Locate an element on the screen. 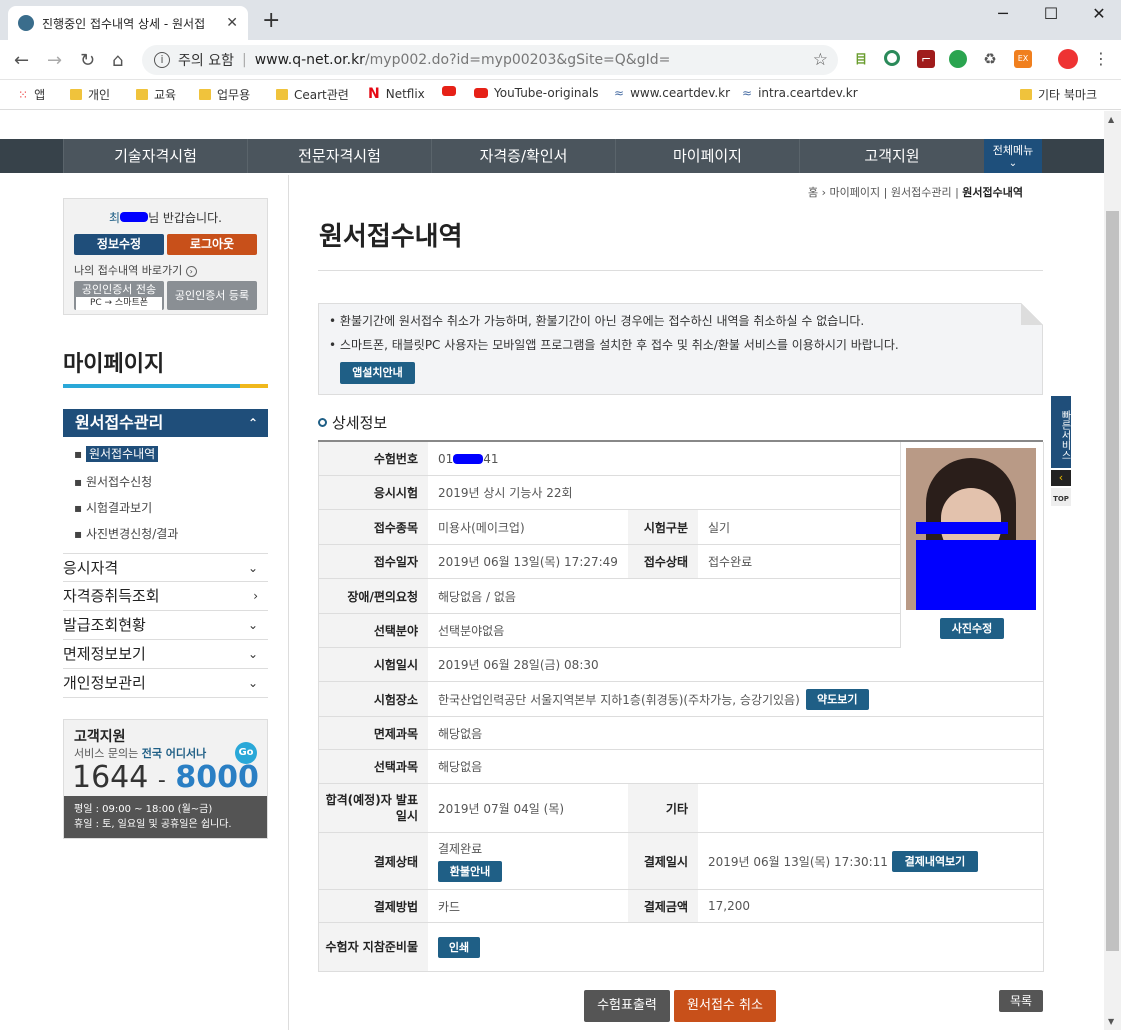 The height and width of the screenshot is (1030, 1121). bookmark-youtube is located at coordinates (452, 91).